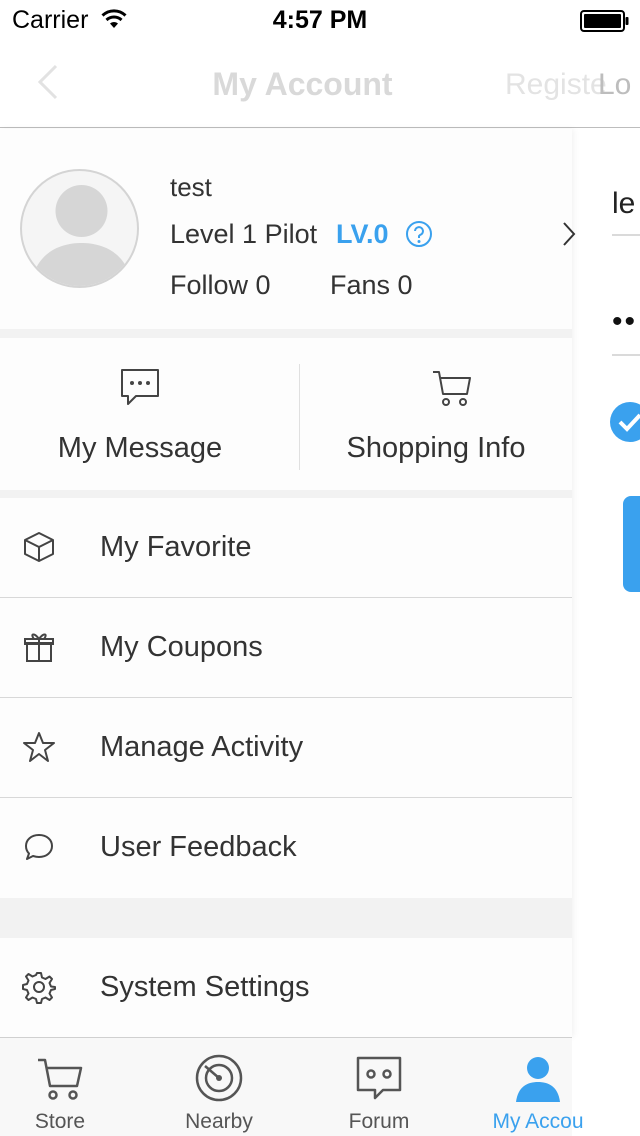 The height and width of the screenshot is (1136, 640). Describe the element at coordinates (623, 204) in the screenshot. I see `username-field: le` at that location.